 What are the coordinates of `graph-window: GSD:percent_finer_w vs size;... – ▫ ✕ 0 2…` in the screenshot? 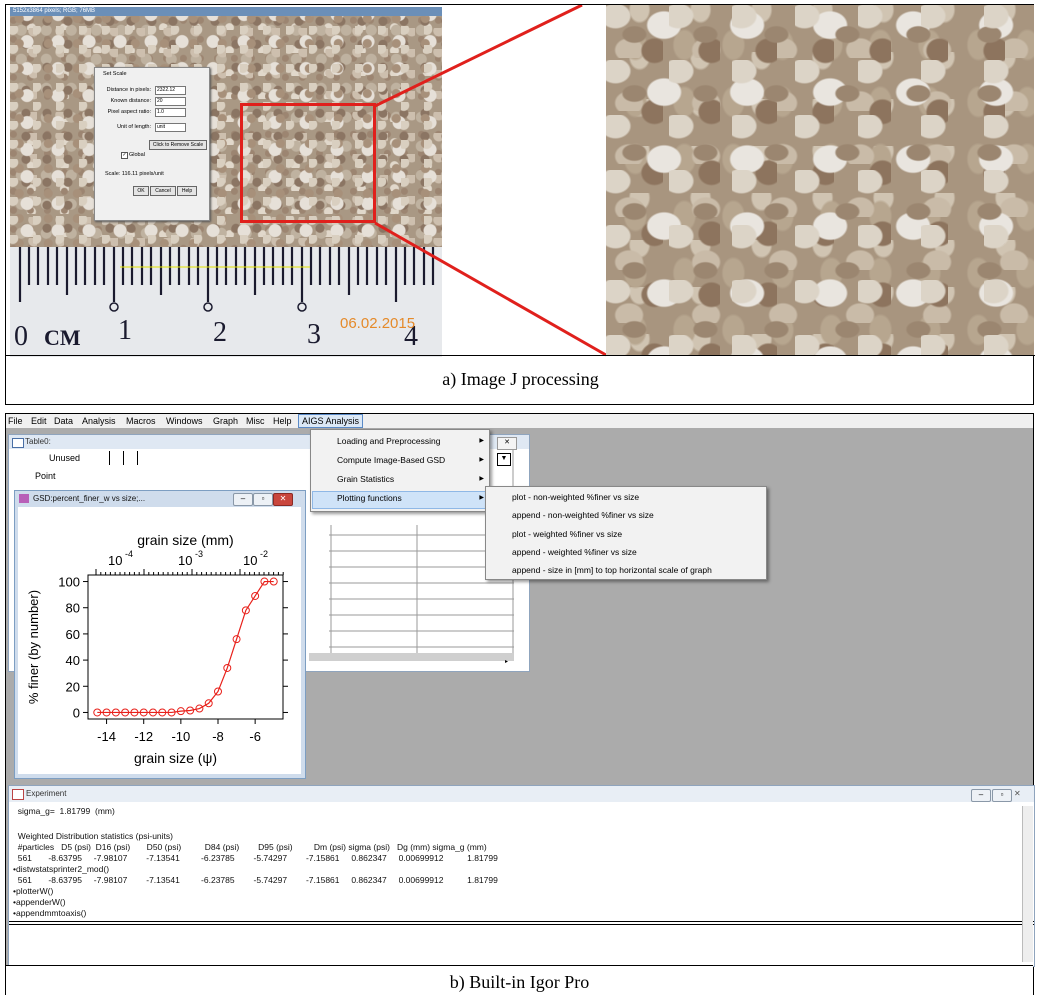 It's located at (160, 634).